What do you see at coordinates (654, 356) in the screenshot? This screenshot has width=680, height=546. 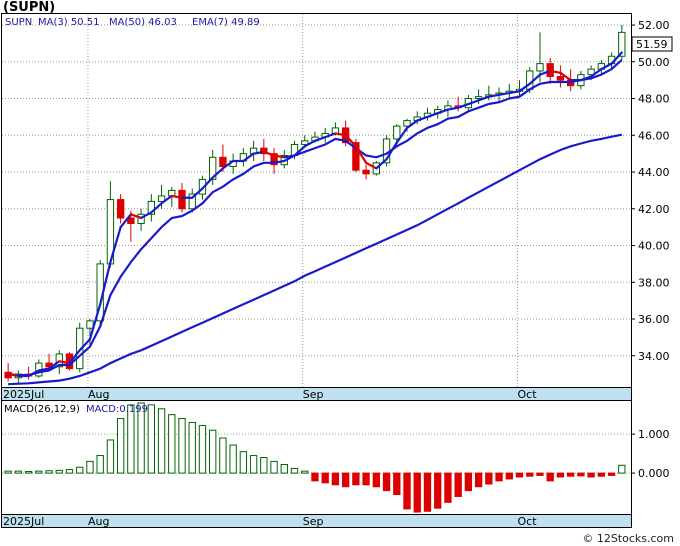 I see `price-tick-label-0: 34.00` at bounding box center [654, 356].